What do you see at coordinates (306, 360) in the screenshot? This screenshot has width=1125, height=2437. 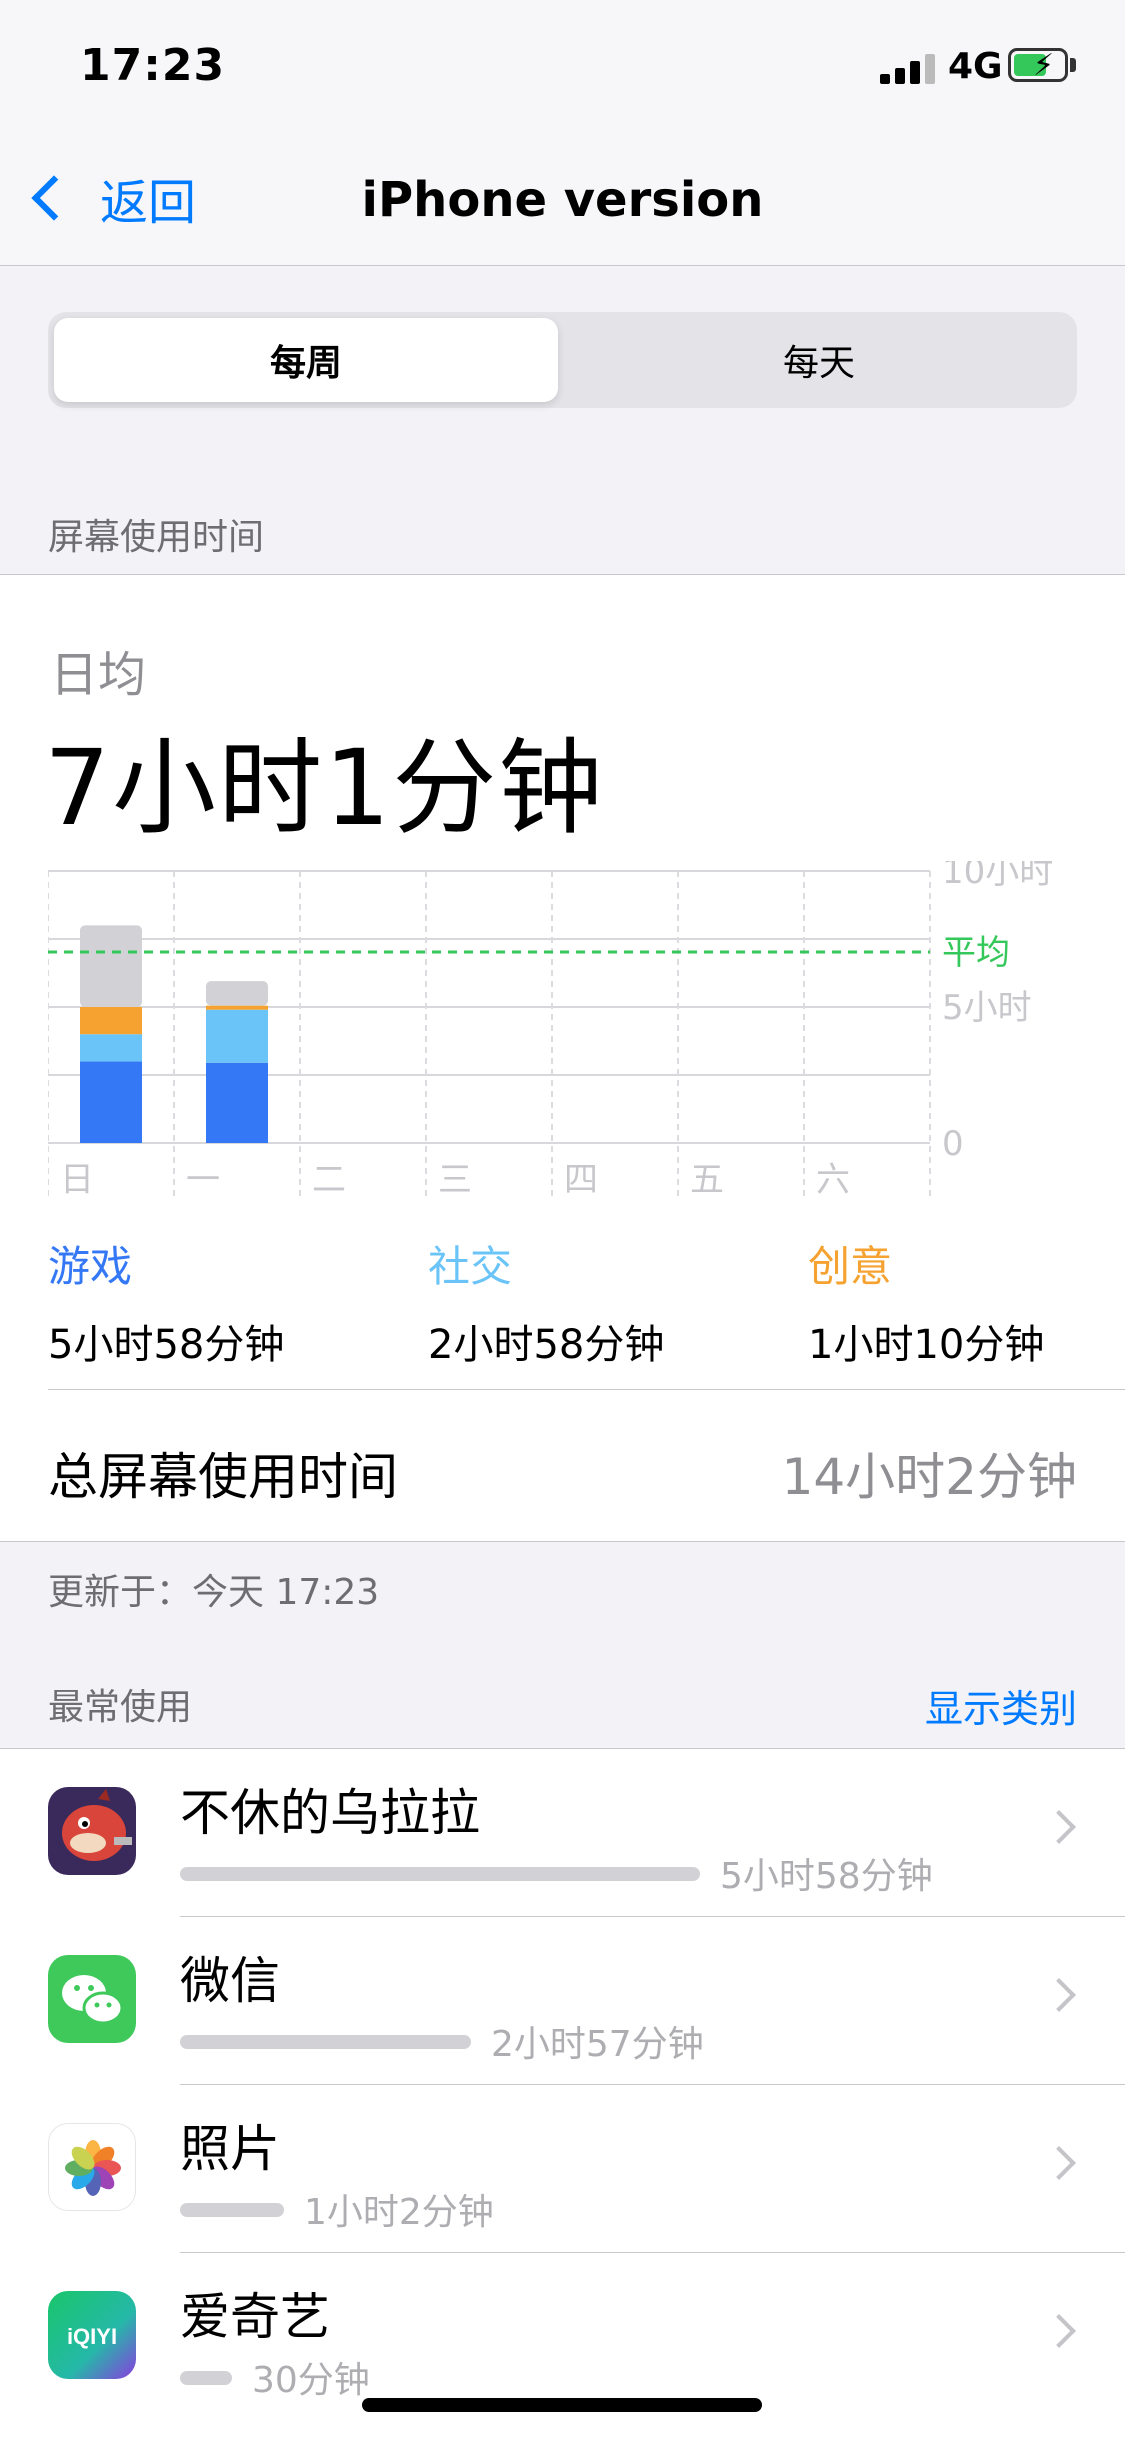 I see `segment-week: 每周` at bounding box center [306, 360].